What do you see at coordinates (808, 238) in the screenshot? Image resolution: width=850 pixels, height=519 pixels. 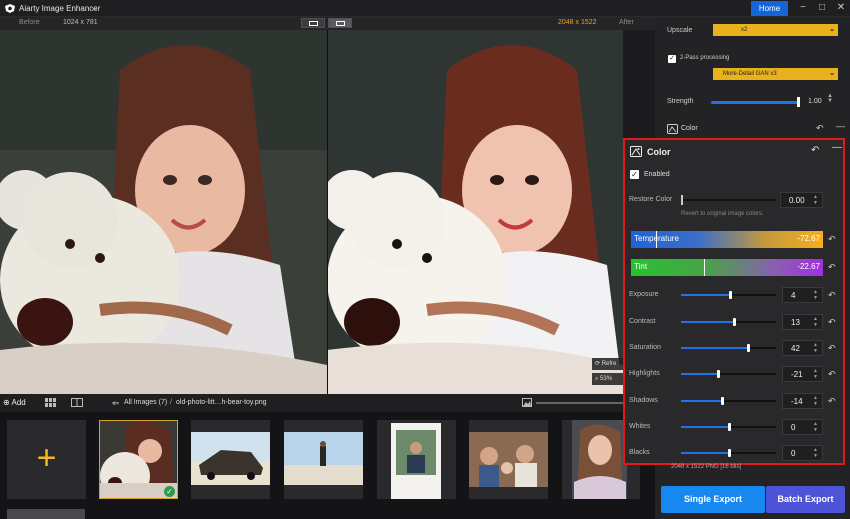 I see `temperature-value: -72.67` at bounding box center [808, 238].